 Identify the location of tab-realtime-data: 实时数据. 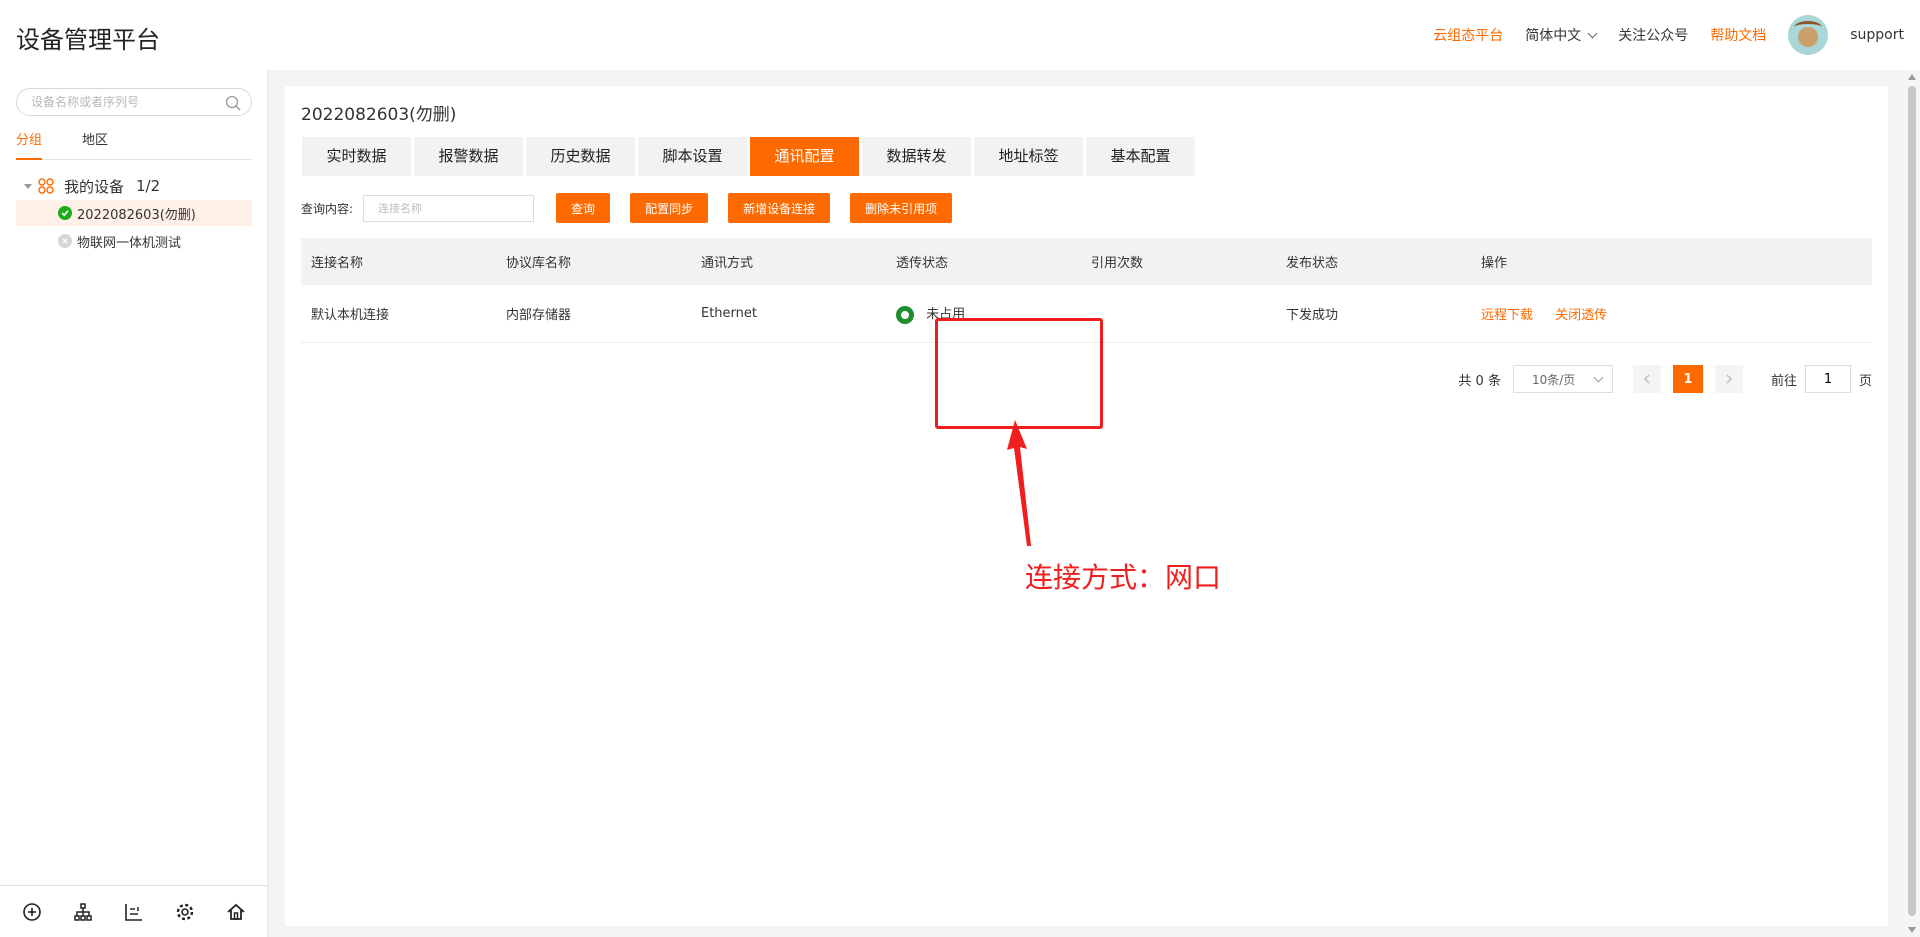
(356, 156).